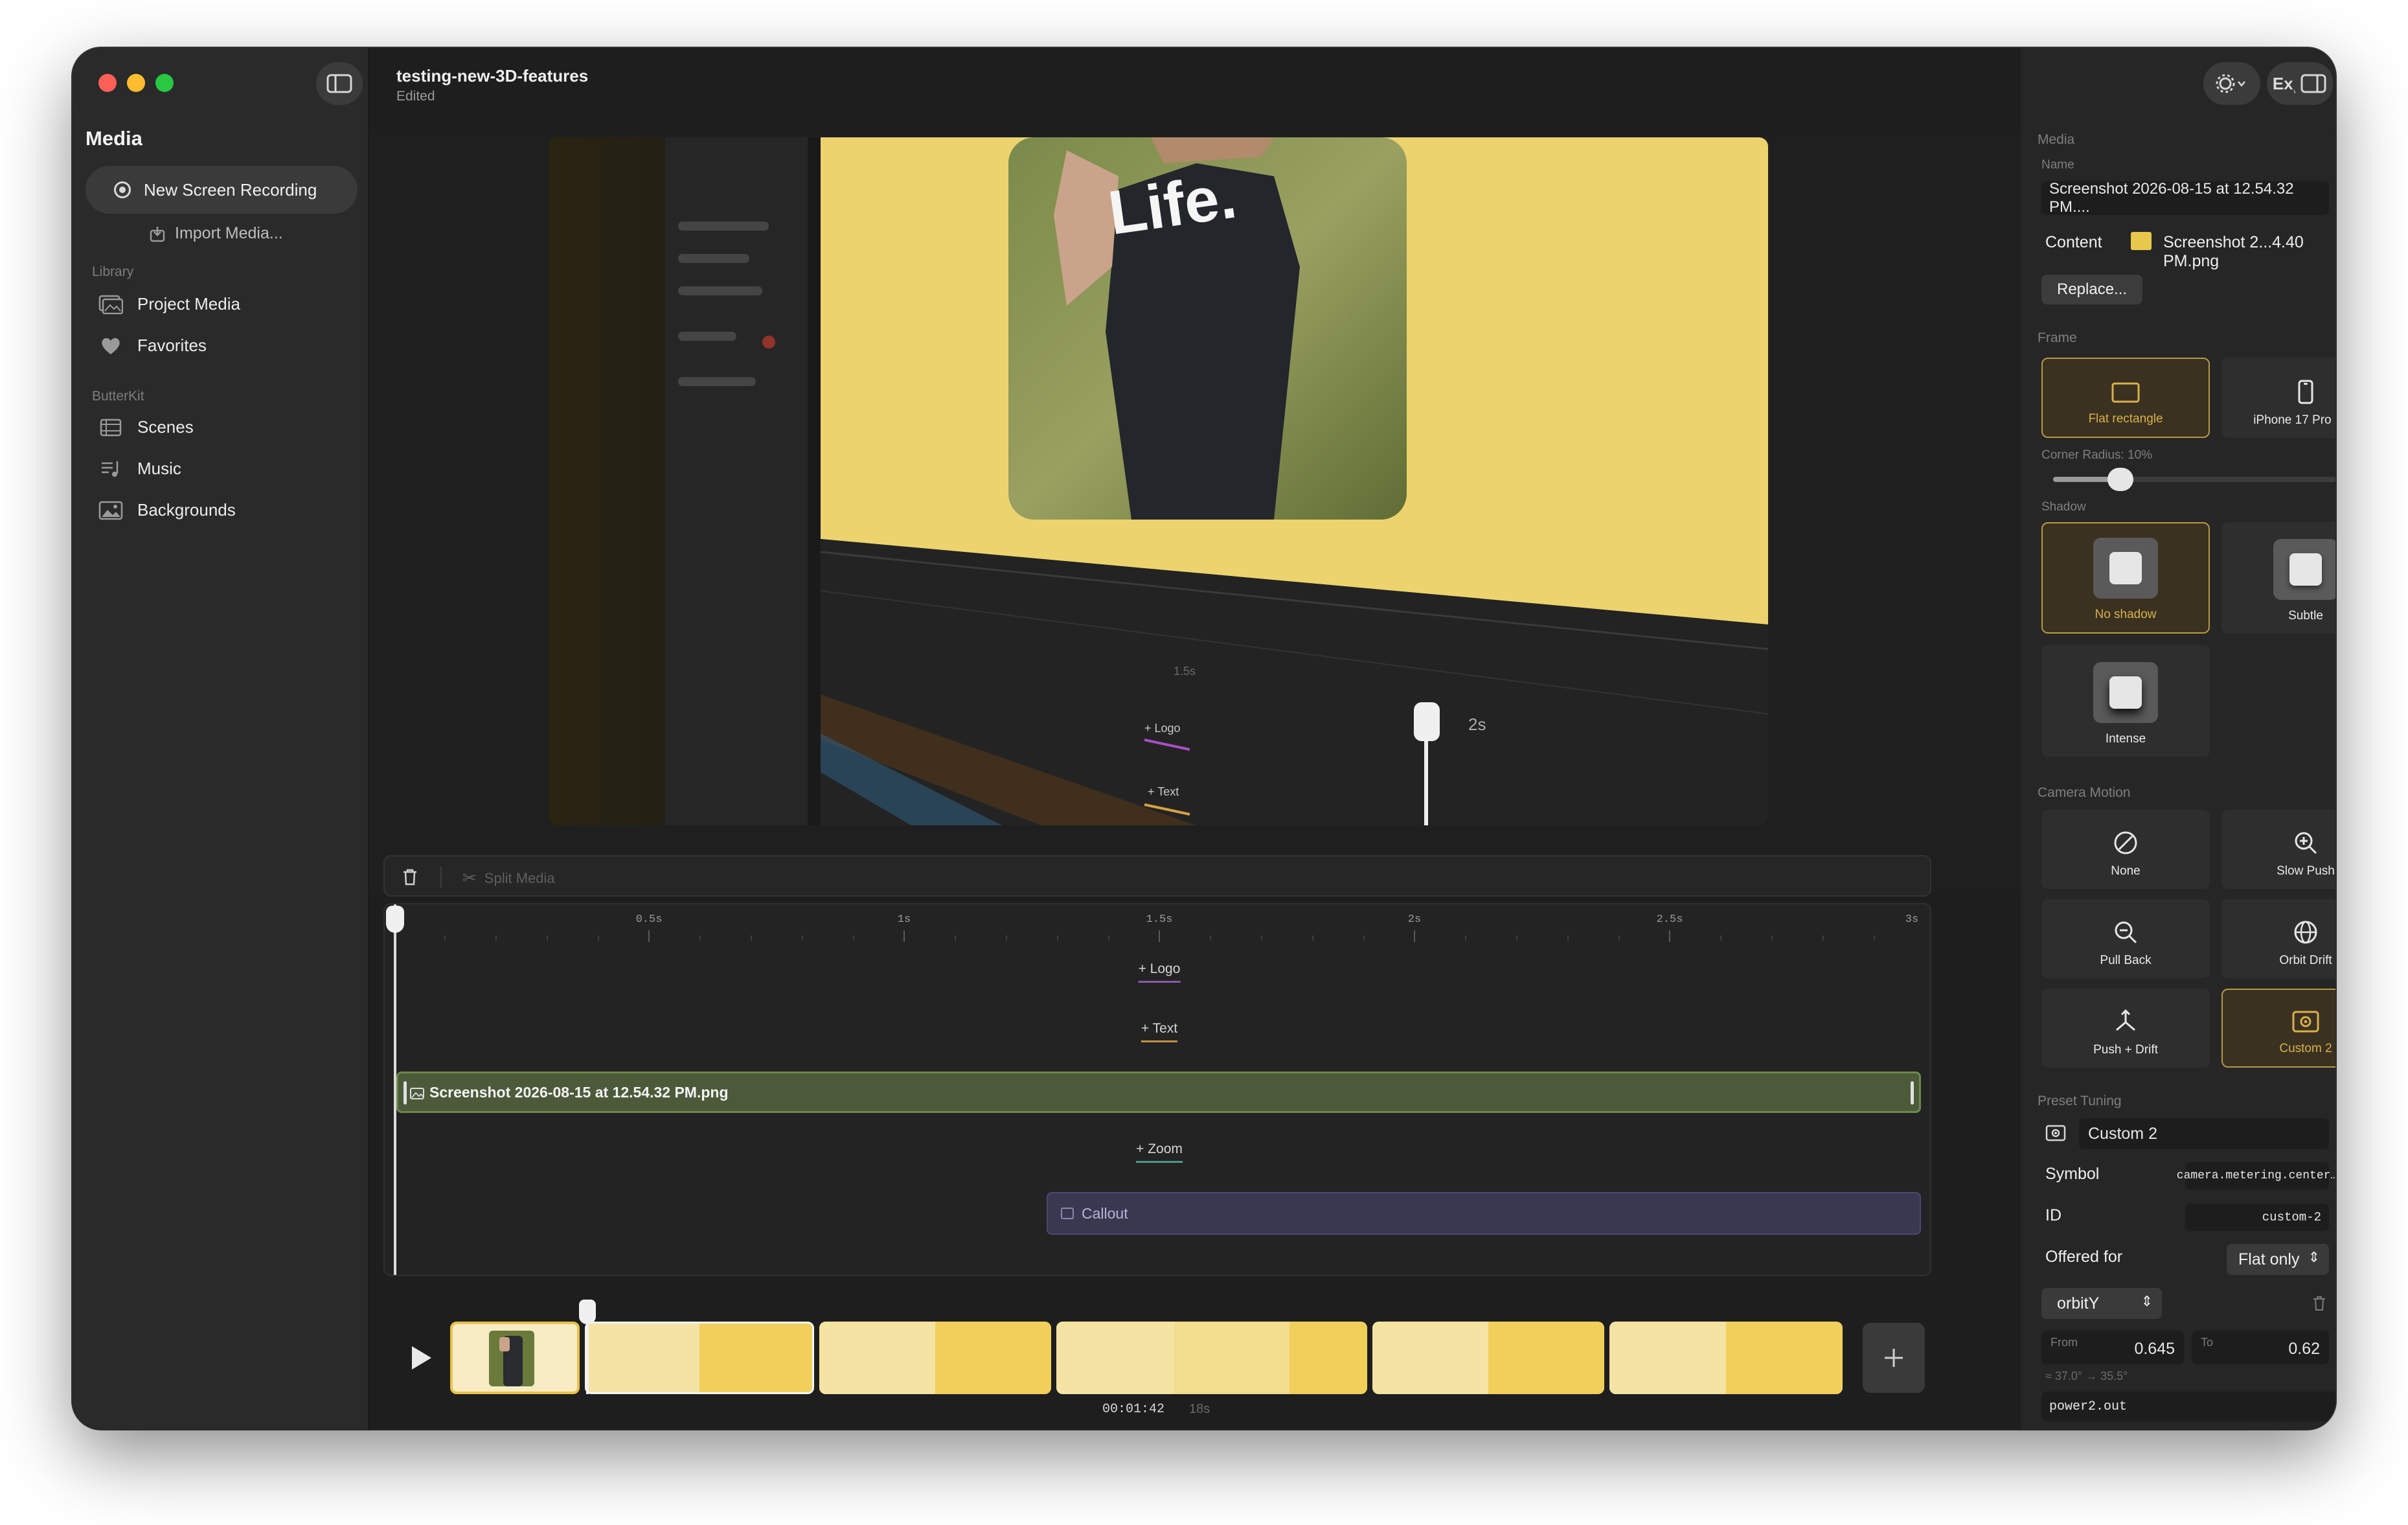 The width and height of the screenshot is (2408, 1525). What do you see at coordinates (1105, 1213) in the screenshot?
I see `callout-label: Callout` at bounding box center [1105, 1213].